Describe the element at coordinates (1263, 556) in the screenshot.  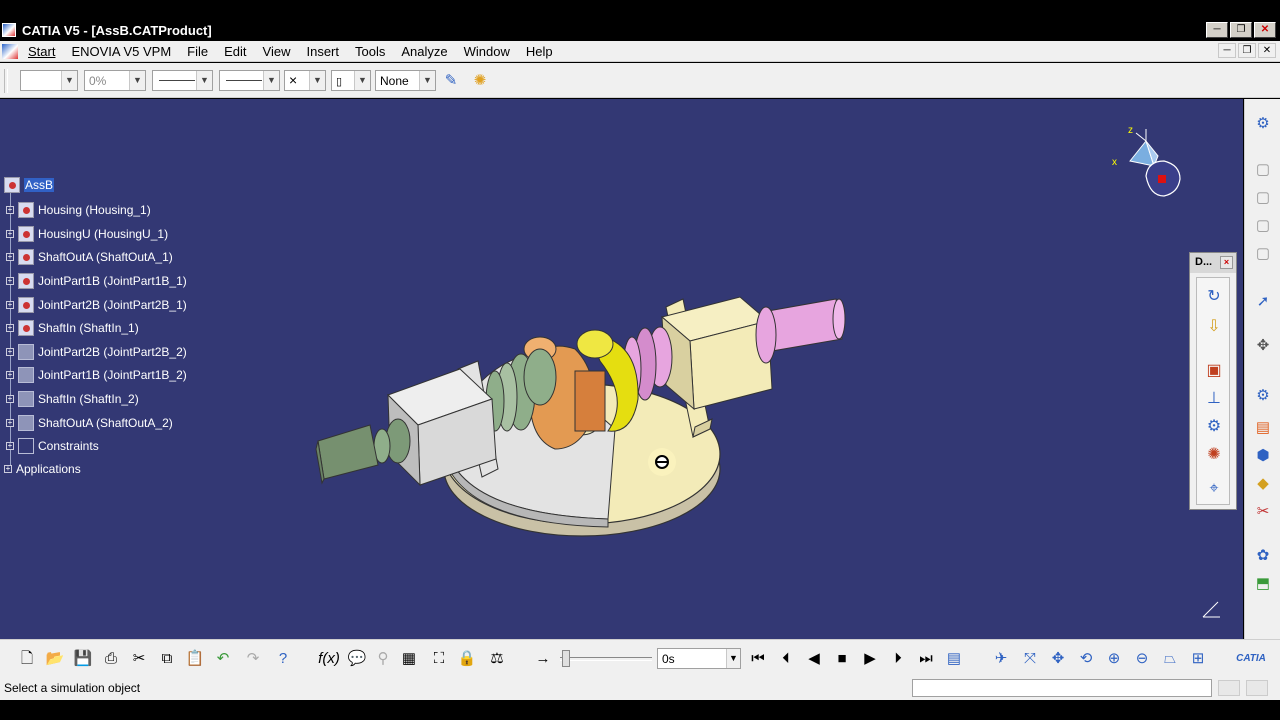
I see `catalog-icon: ✿` at that location.